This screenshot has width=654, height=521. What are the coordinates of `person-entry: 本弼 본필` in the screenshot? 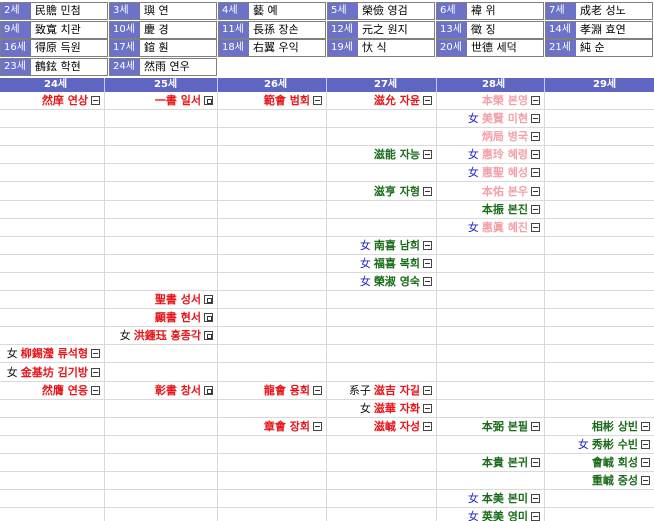 It's located at (511, 426).